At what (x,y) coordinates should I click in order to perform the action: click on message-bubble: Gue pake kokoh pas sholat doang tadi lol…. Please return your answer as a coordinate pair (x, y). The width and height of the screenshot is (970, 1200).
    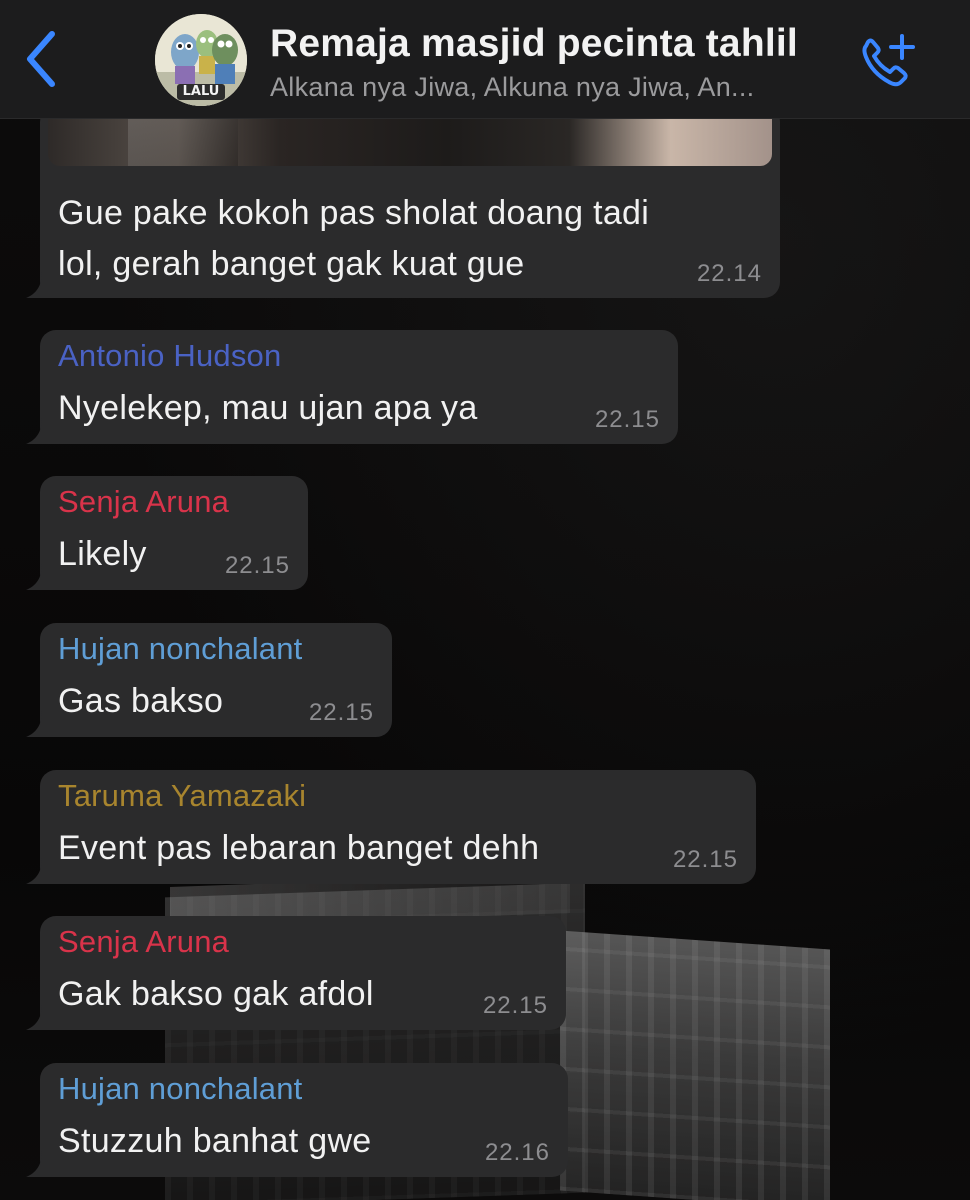
    Looking at the image, I should click on (403, 202).